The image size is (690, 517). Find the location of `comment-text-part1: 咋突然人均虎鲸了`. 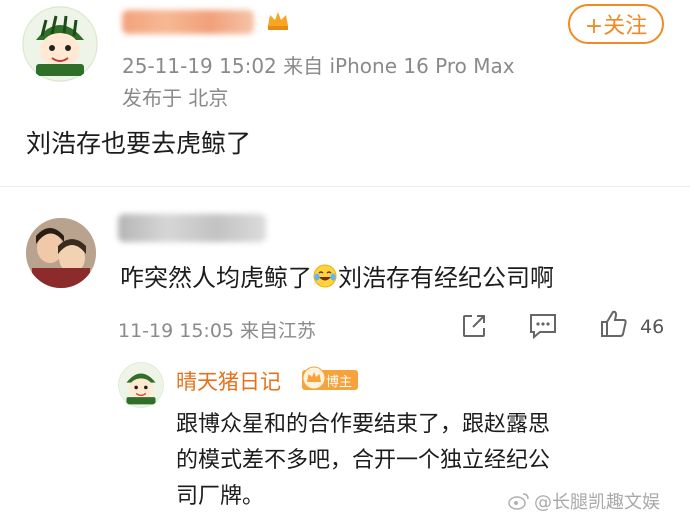

comment-text-part1: 咋突然人均虎鲸了 is located at coordinates (216, 278).